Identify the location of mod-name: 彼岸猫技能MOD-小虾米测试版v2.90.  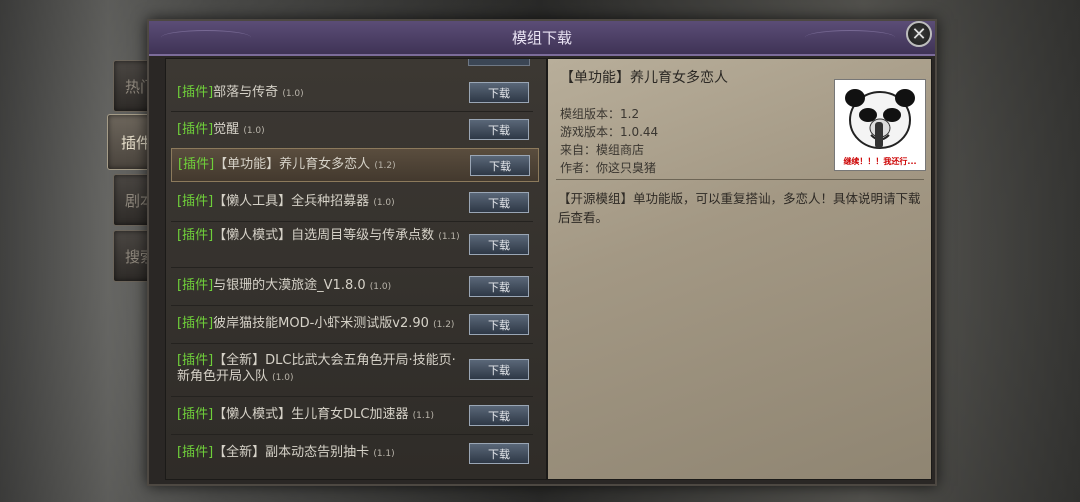
(321, 323).